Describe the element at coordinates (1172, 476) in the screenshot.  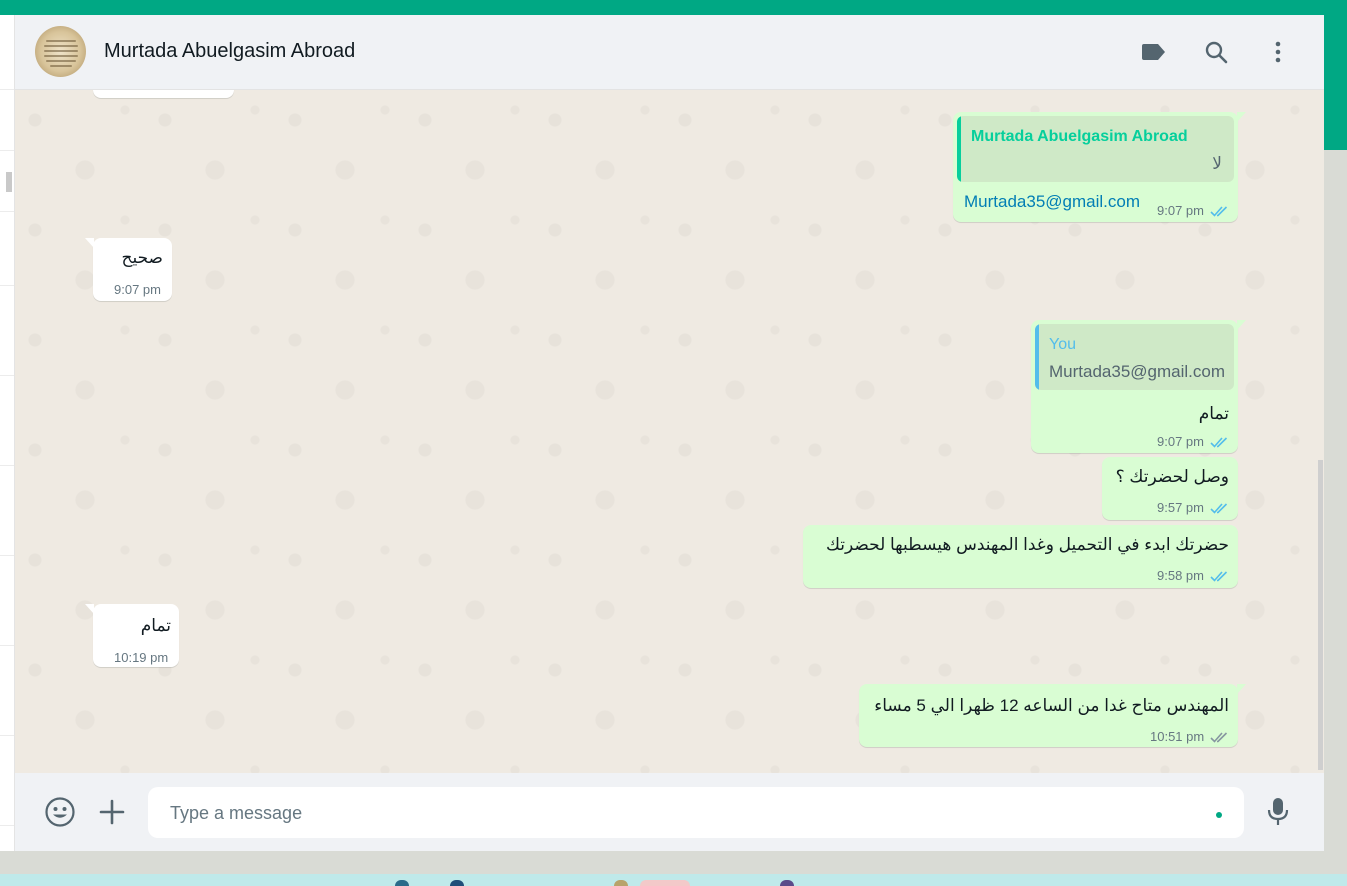
I see `message-text: وصل لحضرتك ؟` at that location.